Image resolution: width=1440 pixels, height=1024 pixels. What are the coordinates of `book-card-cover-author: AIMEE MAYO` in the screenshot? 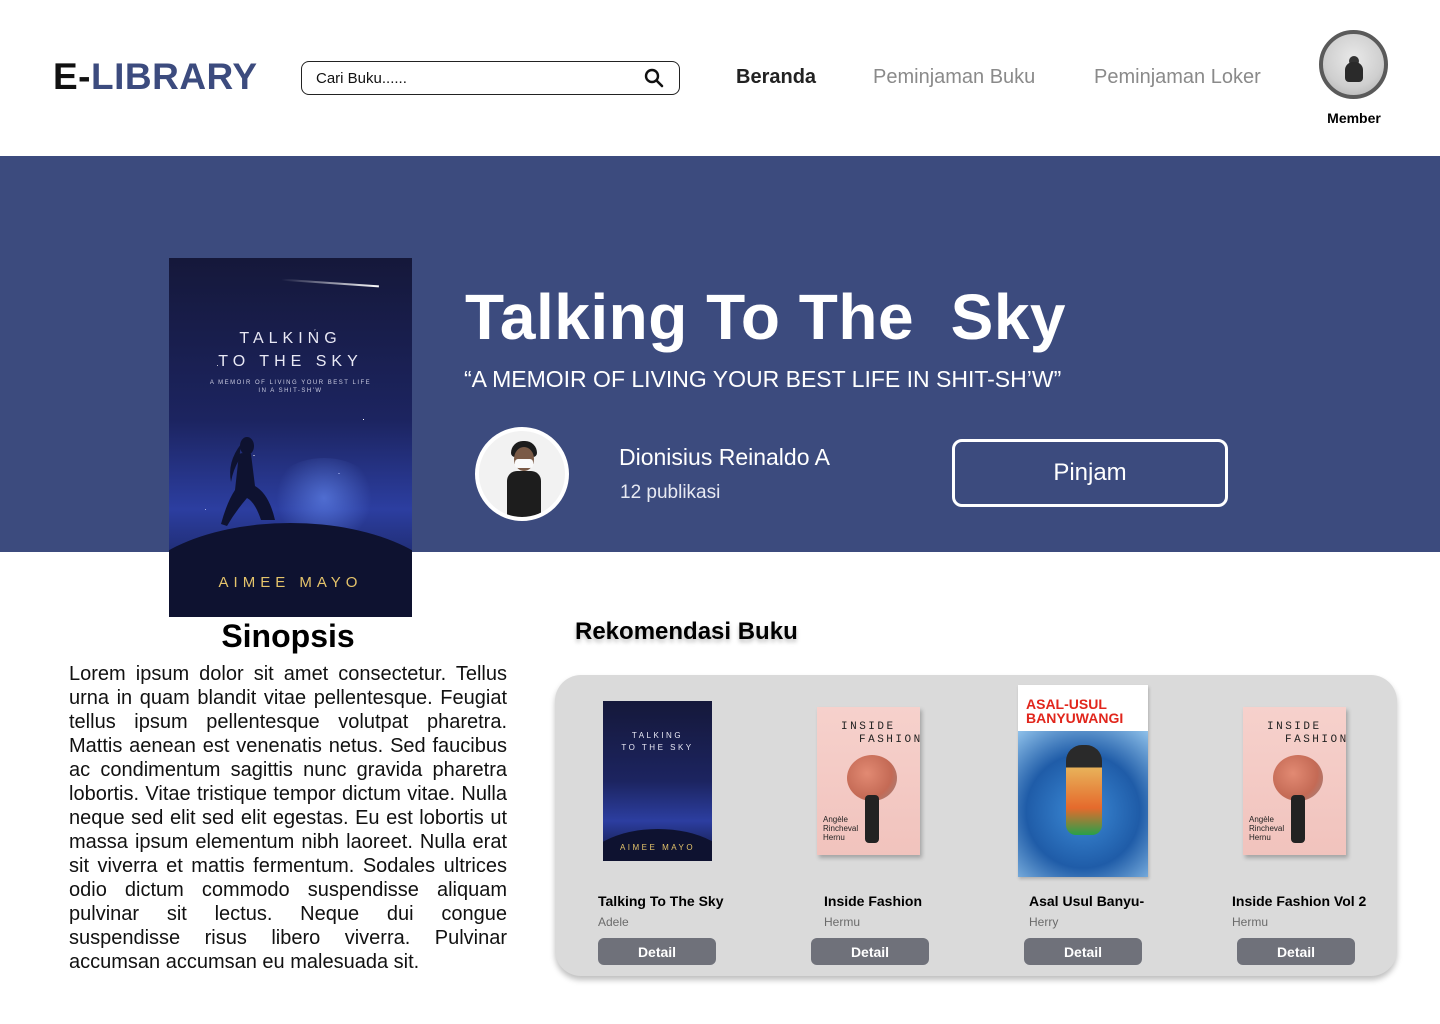 It's located at (657, 847).